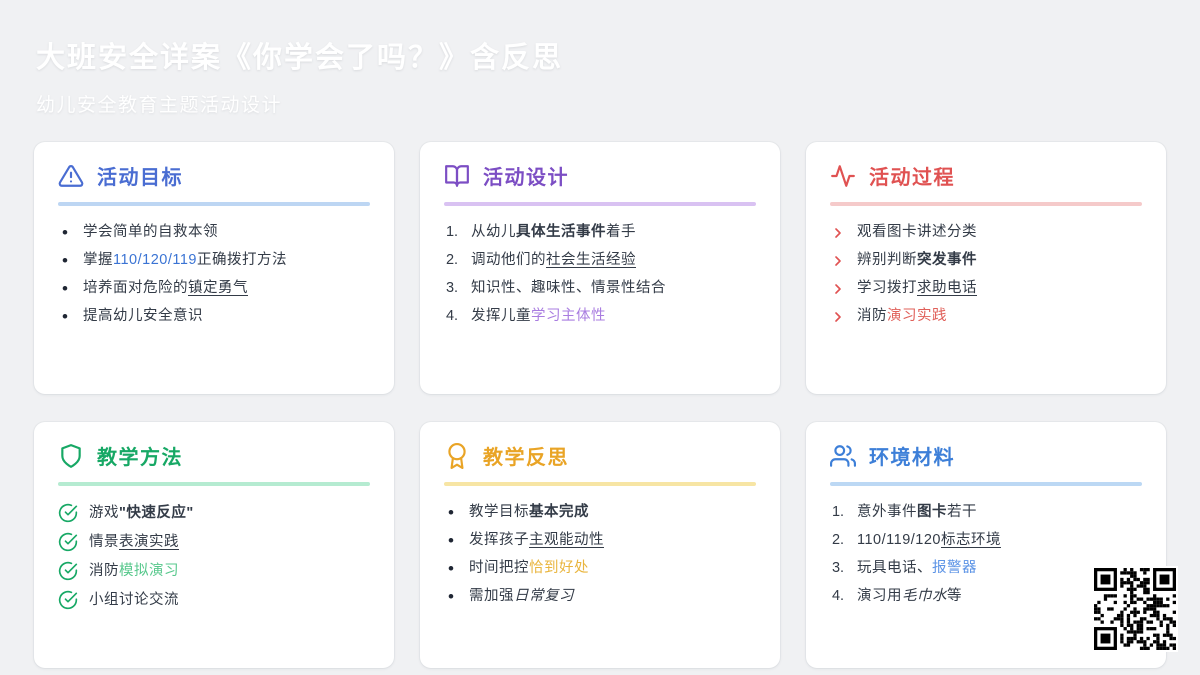 This screenshot has height=675, width=1200. Describe the element at coordinates (924, 596) in the screenshot. I see `text-segment: 毛巾水` at that location.